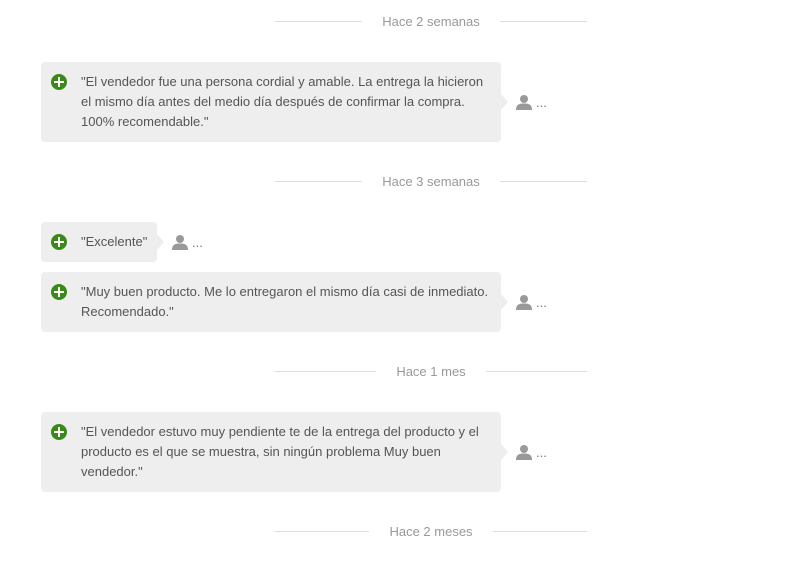  I want to click on date-divider-label: Hace 3 semanas, so click(431, 181).